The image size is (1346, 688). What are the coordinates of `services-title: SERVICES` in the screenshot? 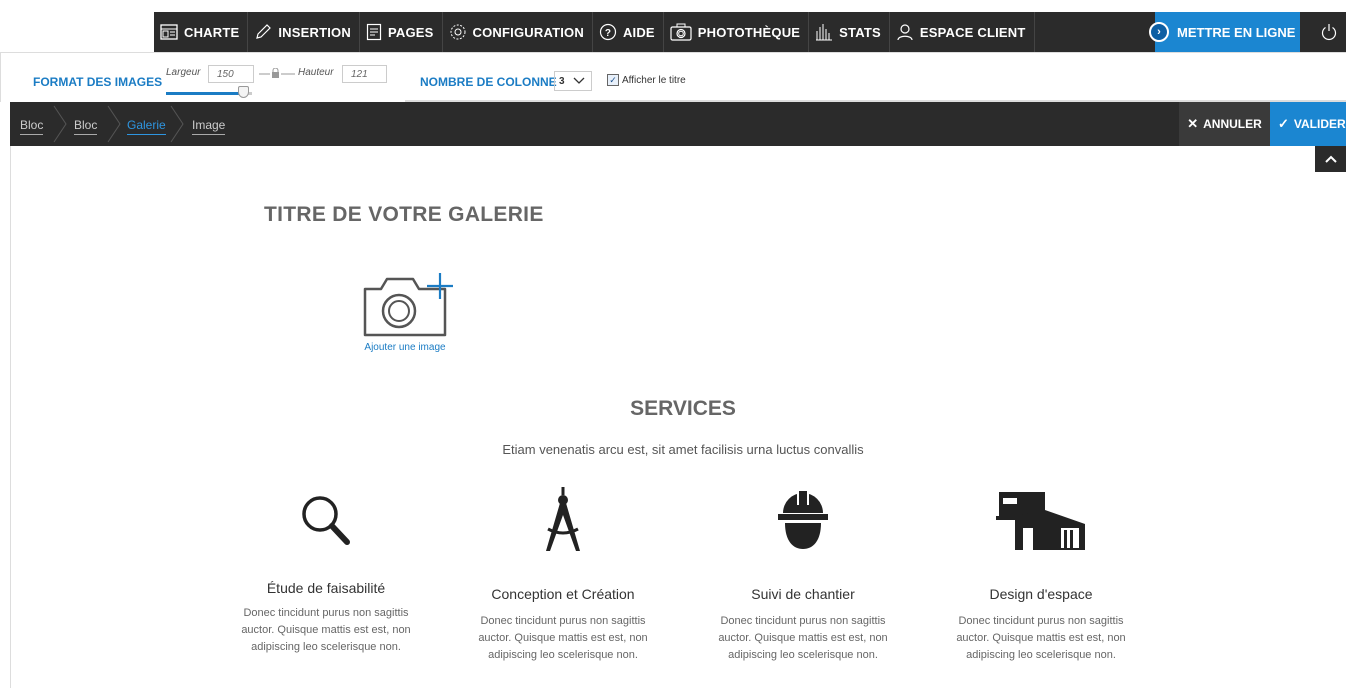 It's located at (683, 408).